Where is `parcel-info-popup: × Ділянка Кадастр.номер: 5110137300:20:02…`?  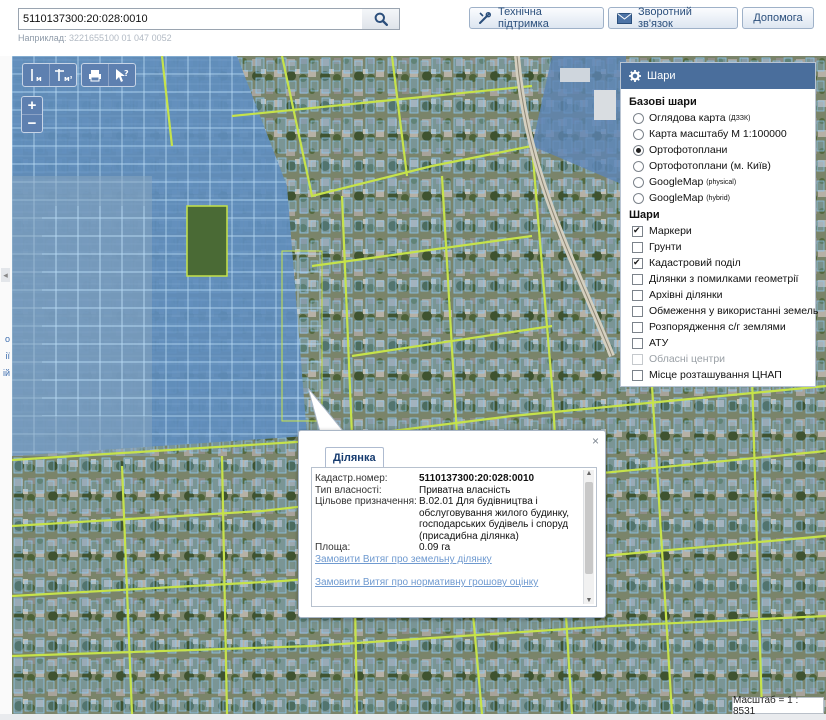
parcel-info-popup: × Ділянка Кадастр.номер: 5110137300:20:02… is located at coordinates (452, 524).